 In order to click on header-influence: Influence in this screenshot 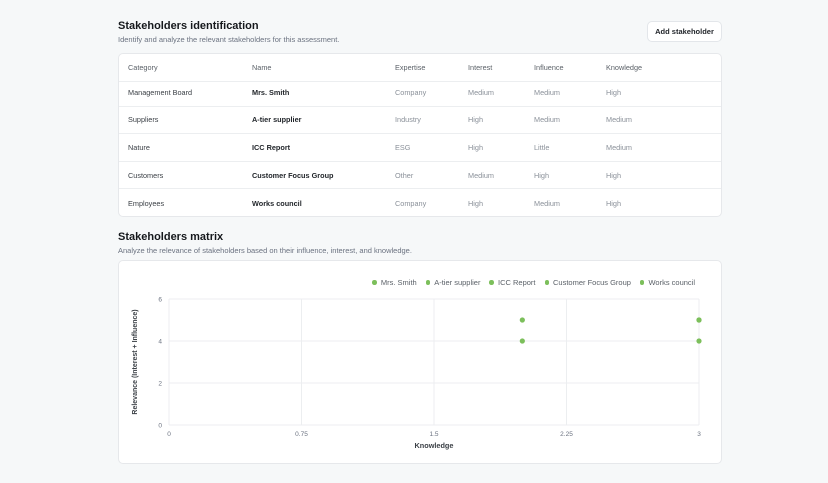, I will do `click(549, 67)`.